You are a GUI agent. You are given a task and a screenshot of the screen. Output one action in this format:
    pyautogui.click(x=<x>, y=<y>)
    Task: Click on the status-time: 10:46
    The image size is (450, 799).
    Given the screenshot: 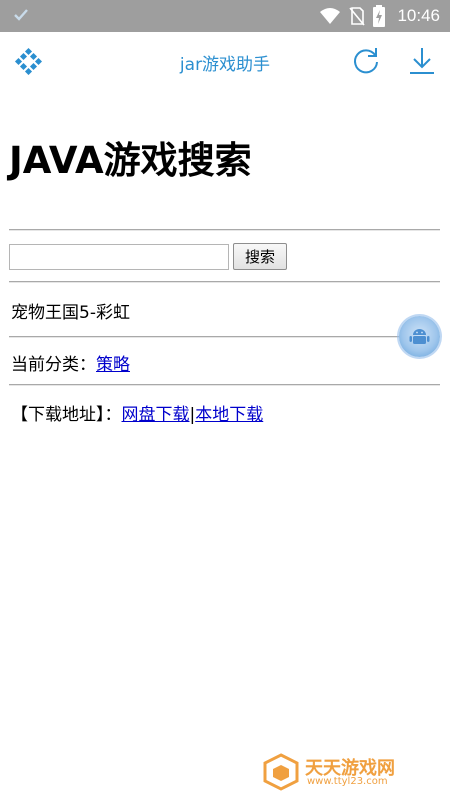 What is the action you would take?
    pyautogui.click(x=418, y=15)
    